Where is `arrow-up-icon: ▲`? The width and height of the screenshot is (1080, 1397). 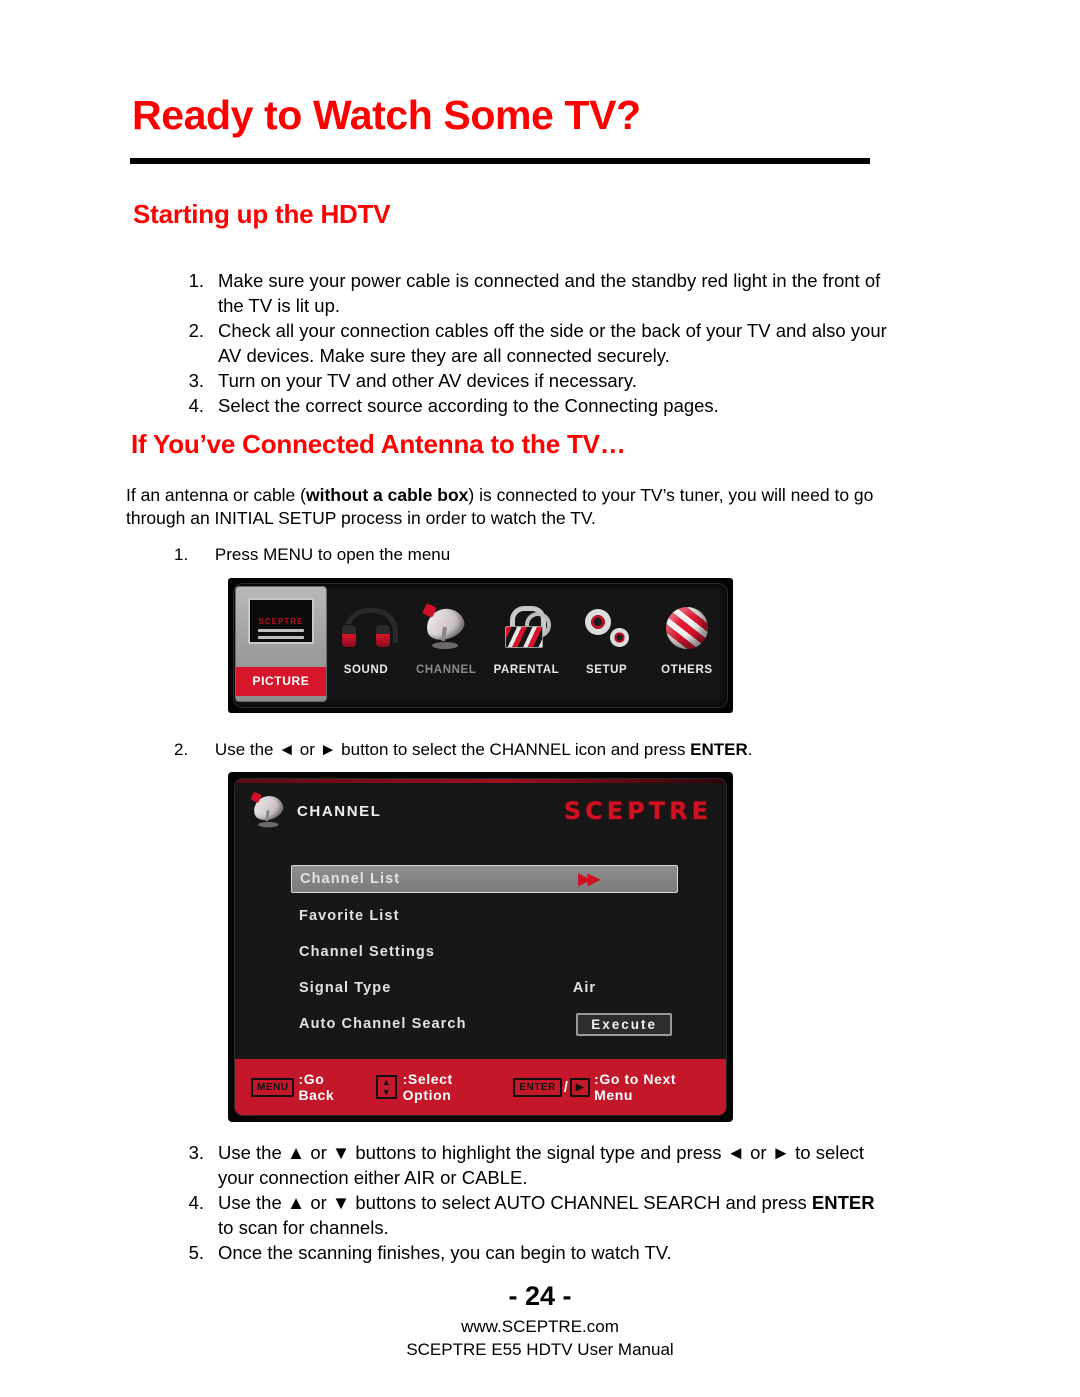
arrow-up-icon: ▲ is located at coordinates (386, 1082).